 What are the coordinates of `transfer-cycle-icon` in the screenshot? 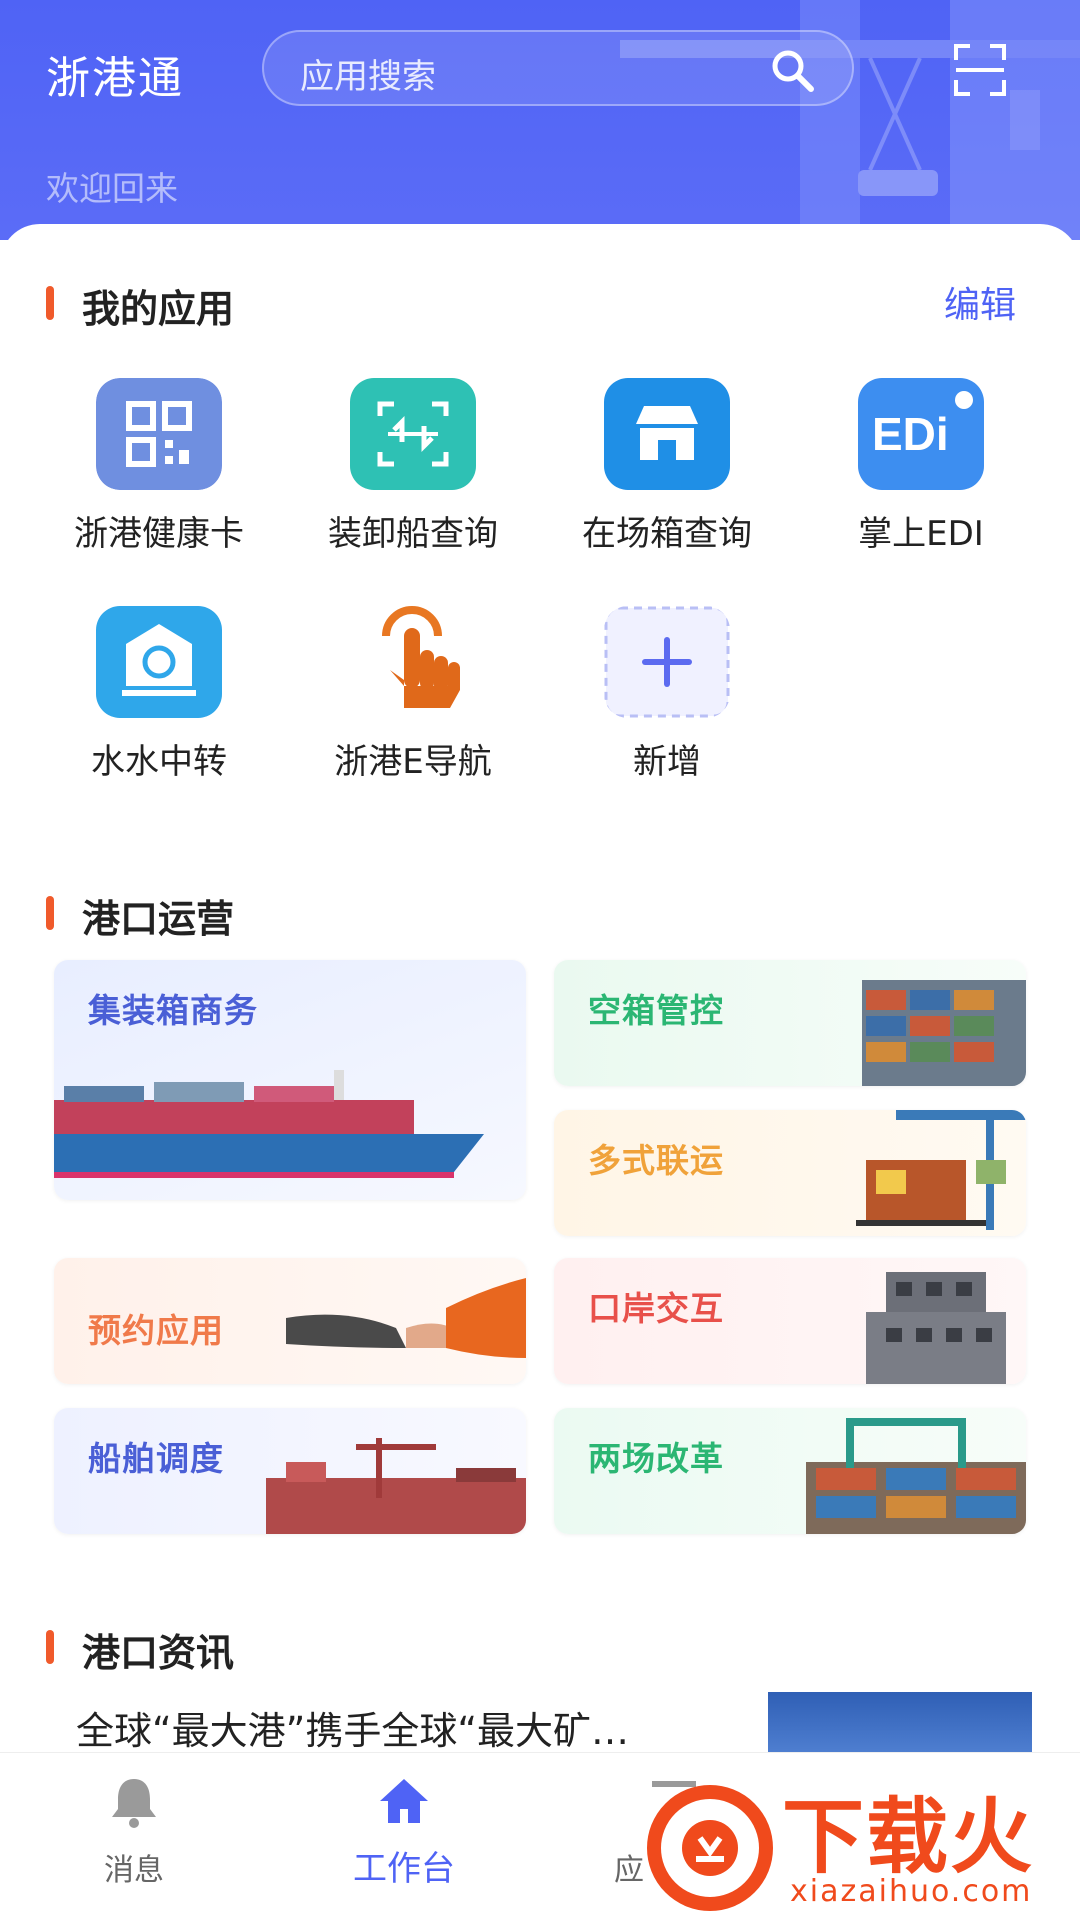 It's located at (159, 662).